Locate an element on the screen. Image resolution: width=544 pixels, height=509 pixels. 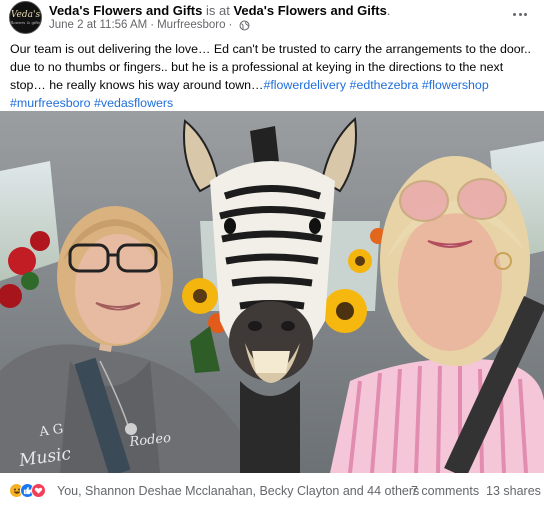
reaction-icons is located at coordinates (27, 490).